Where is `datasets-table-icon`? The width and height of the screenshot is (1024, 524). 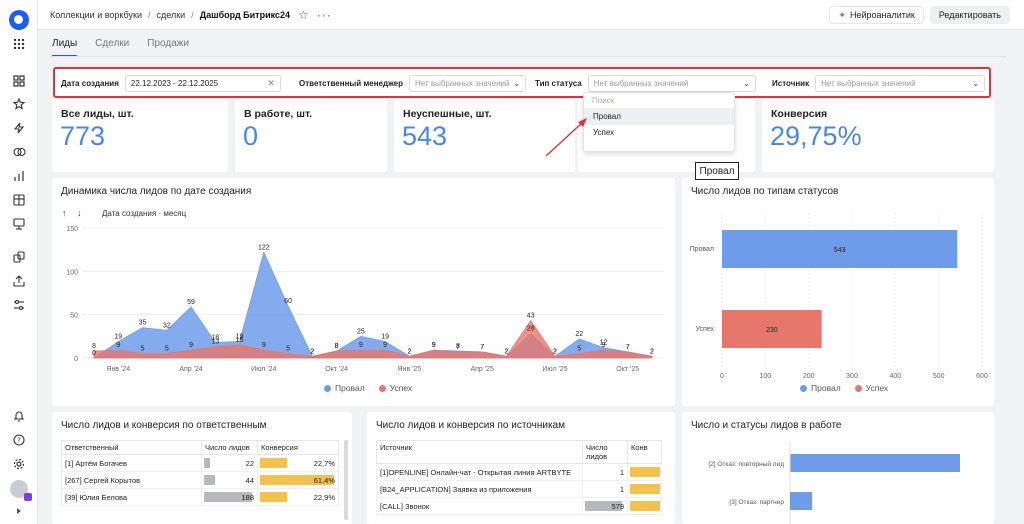
datasets-table-icon is located at coordinates (19, 200).